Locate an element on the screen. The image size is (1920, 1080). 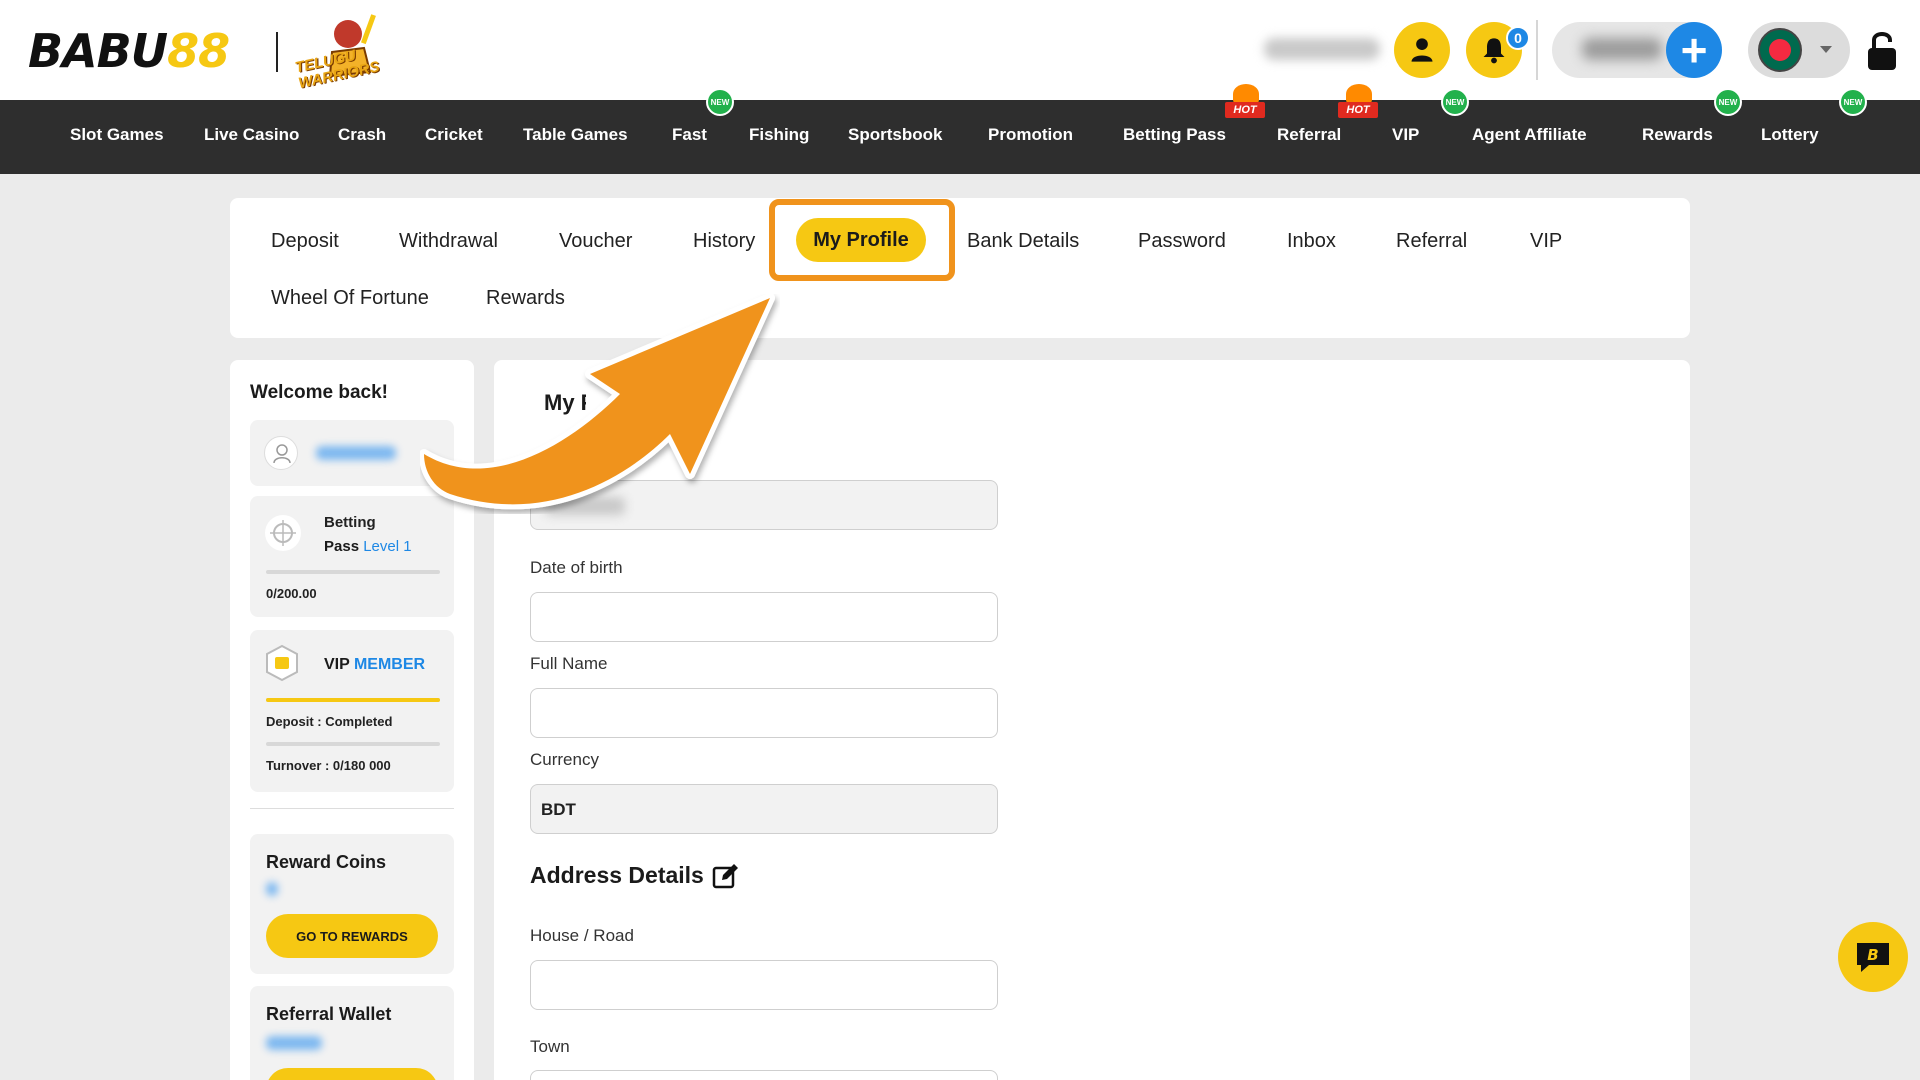
nav-slot-games: Slot Games is located at coordinates (117, 135).